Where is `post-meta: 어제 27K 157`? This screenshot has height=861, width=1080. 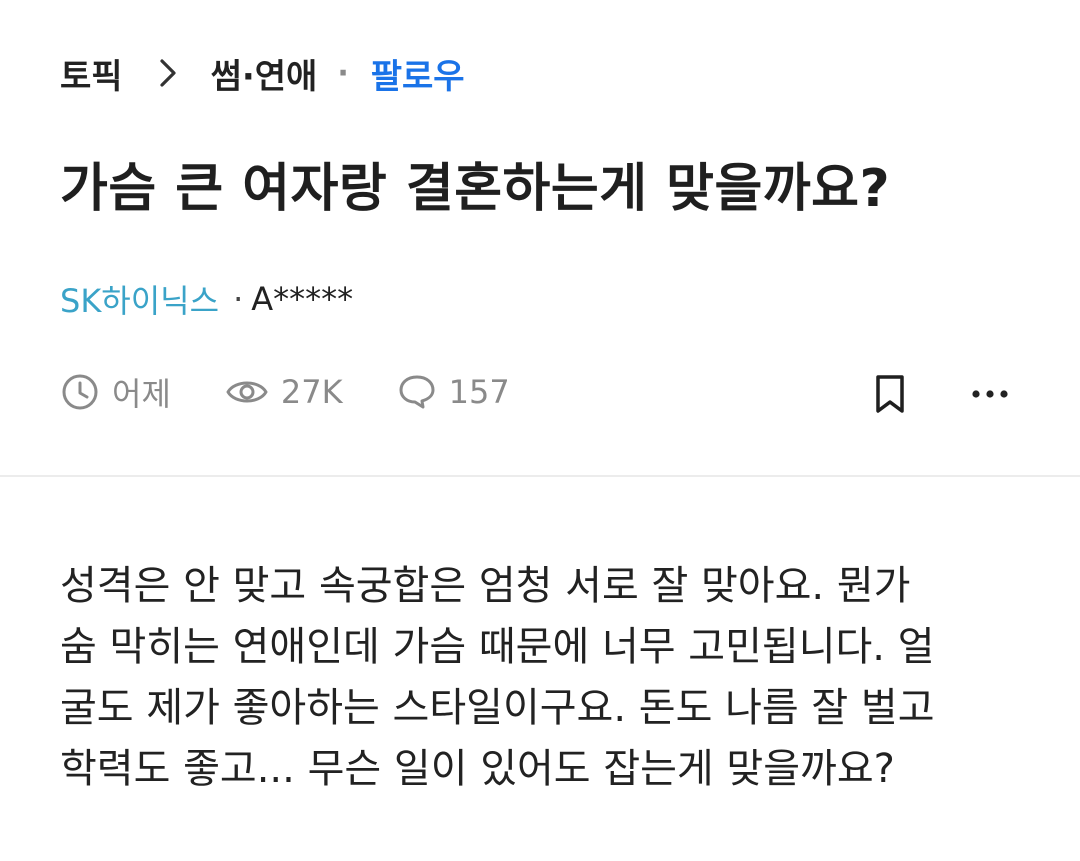
post-meta: 어제 27K 157 is located at coordinates (312, 392).